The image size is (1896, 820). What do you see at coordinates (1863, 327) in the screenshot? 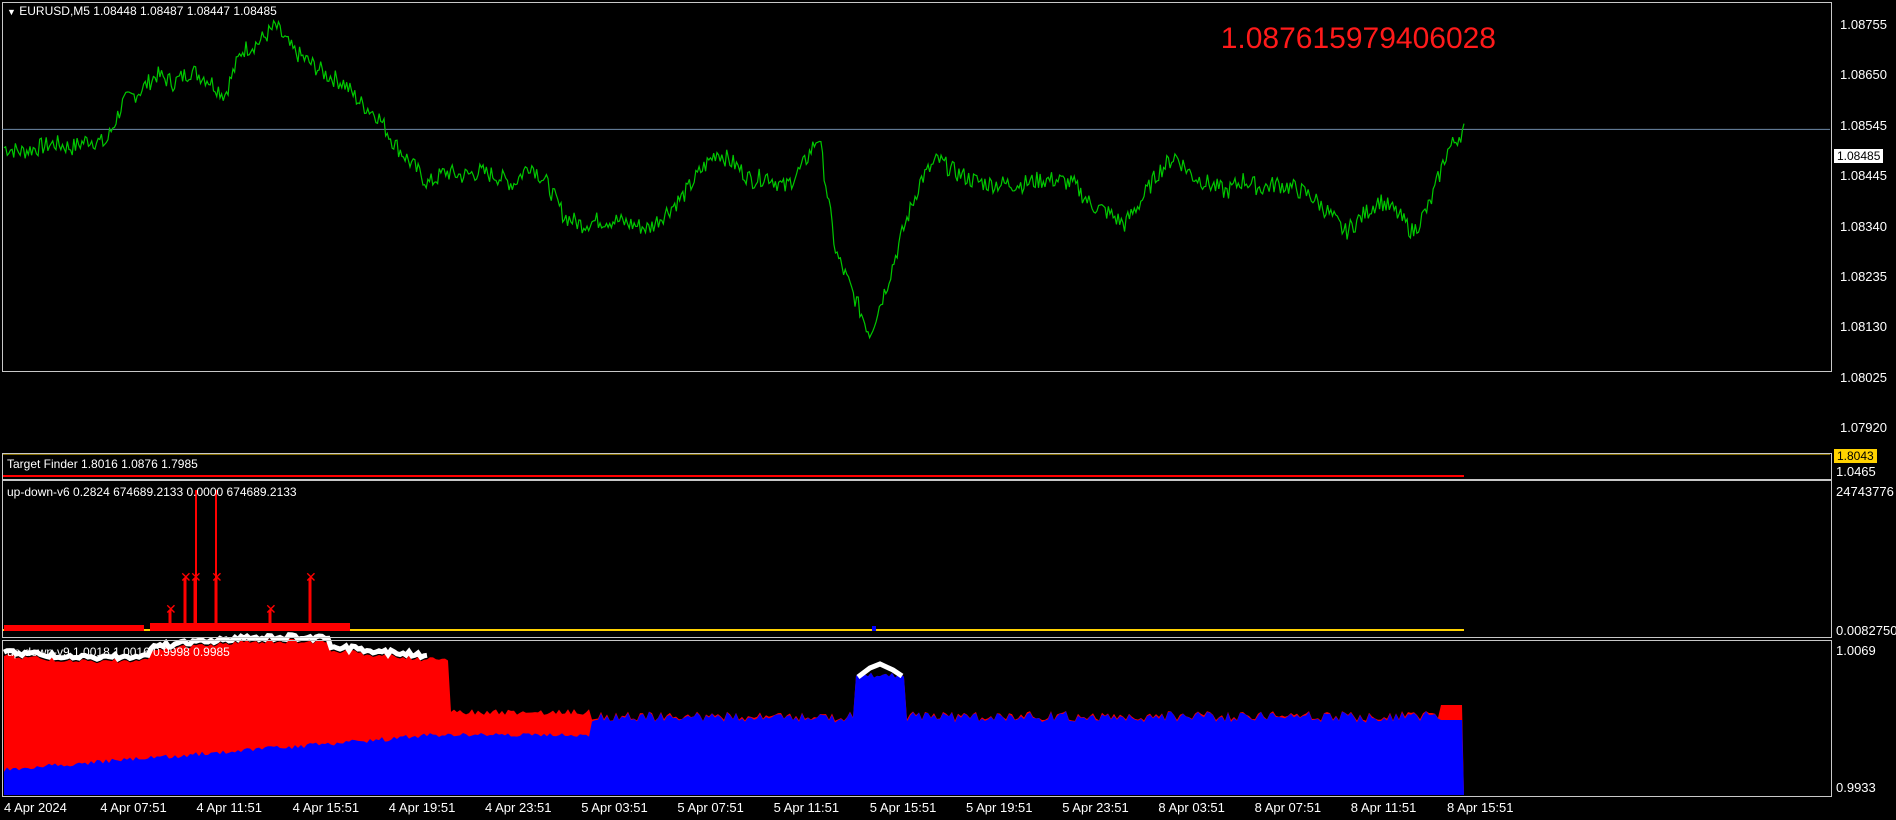
I see `price-tick-label: 1.08130` at bounding box center [1863, 327].